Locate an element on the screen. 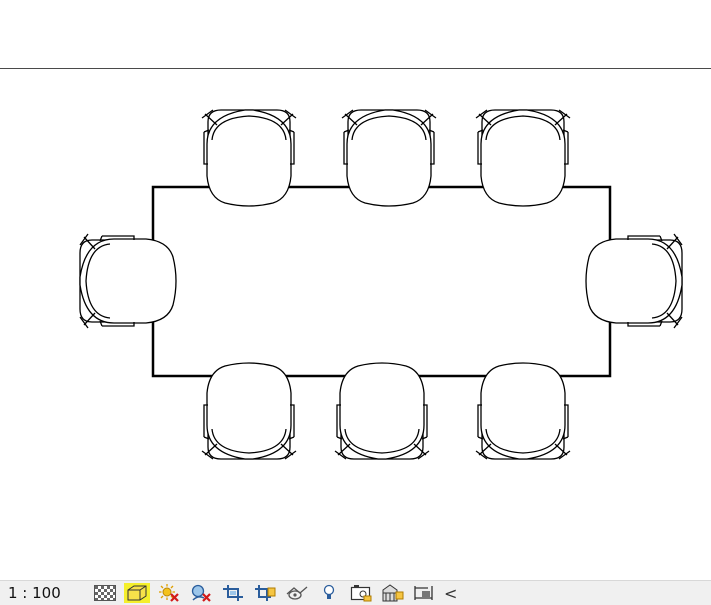  detail-level-icon is located at coordinates (105, 593).